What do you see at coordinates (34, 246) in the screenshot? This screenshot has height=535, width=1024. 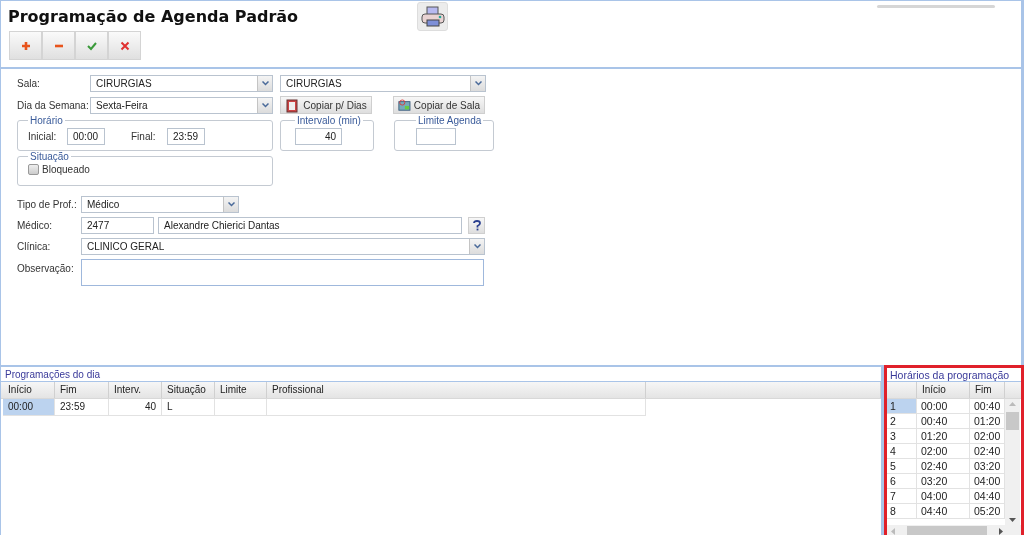 I see `field-label: Clínica:` at bounding box center [34, 246].